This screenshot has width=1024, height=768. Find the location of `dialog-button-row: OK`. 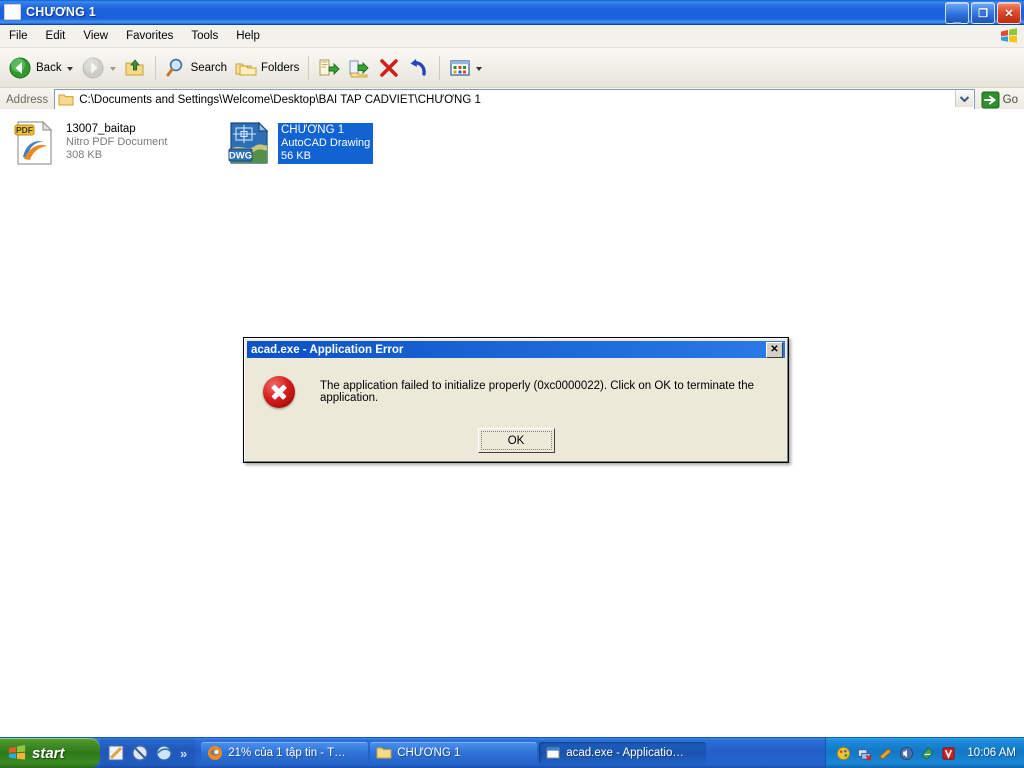

dialog-button-row: OK is located at coordinates (516, 440).